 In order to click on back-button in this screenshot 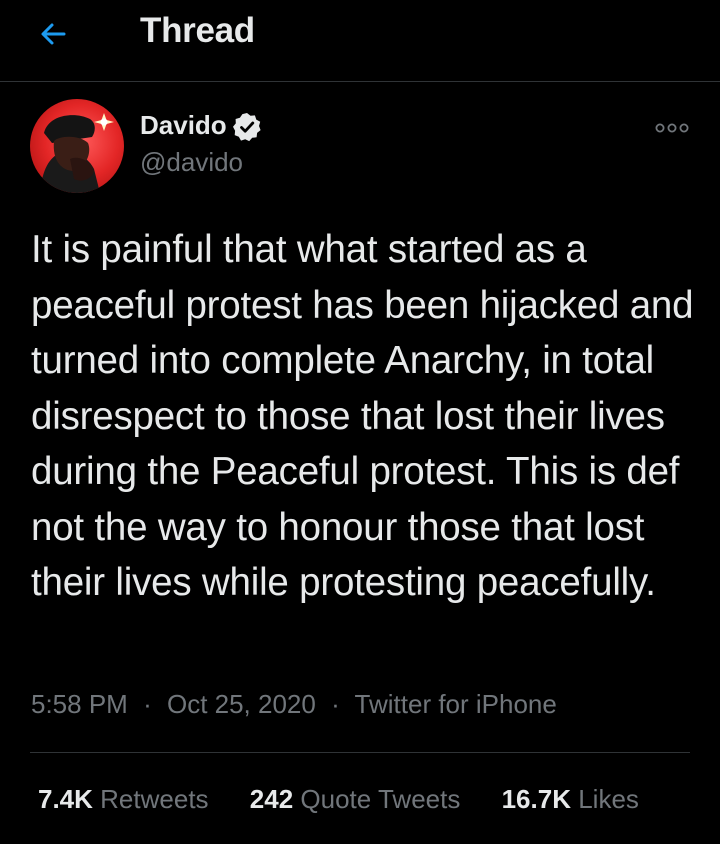, I will do `click(56, 34)`.